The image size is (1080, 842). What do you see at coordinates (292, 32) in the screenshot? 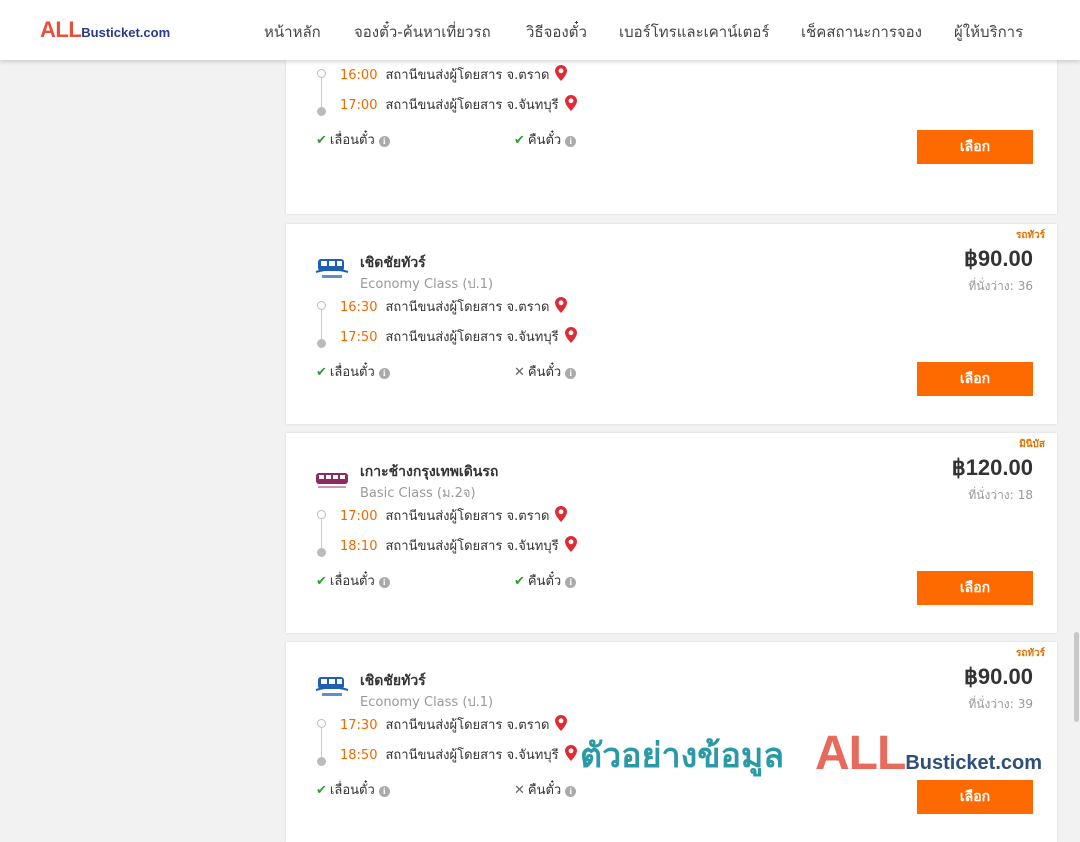
I see `nav-item-home: หน้าหลัก` at bounding box center [292, 32].